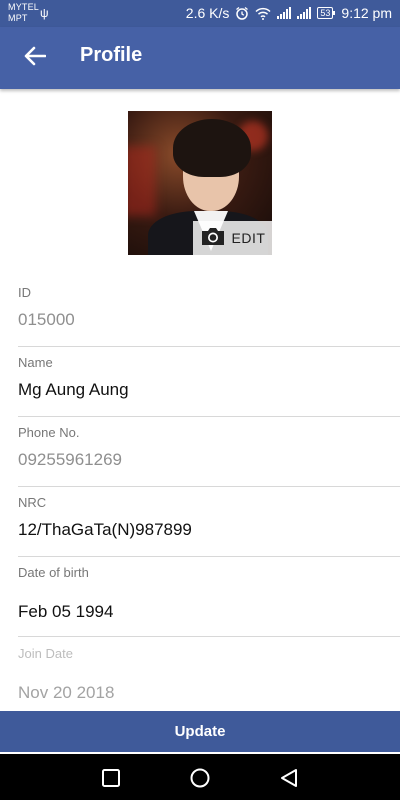  Describe the element at coordinates (66, 692) in the screenshot. I see `field-value: Nov 20 2018` at that location.